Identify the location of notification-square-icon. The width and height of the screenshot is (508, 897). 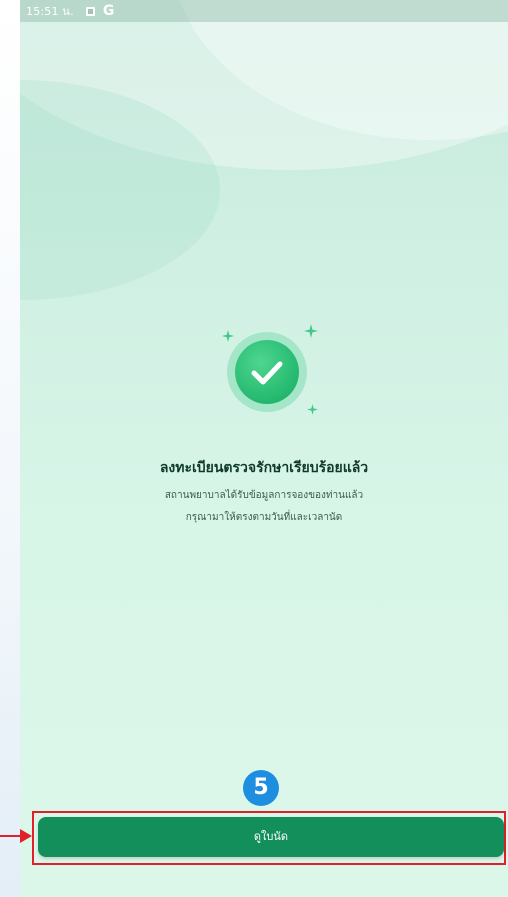
(90, 11).